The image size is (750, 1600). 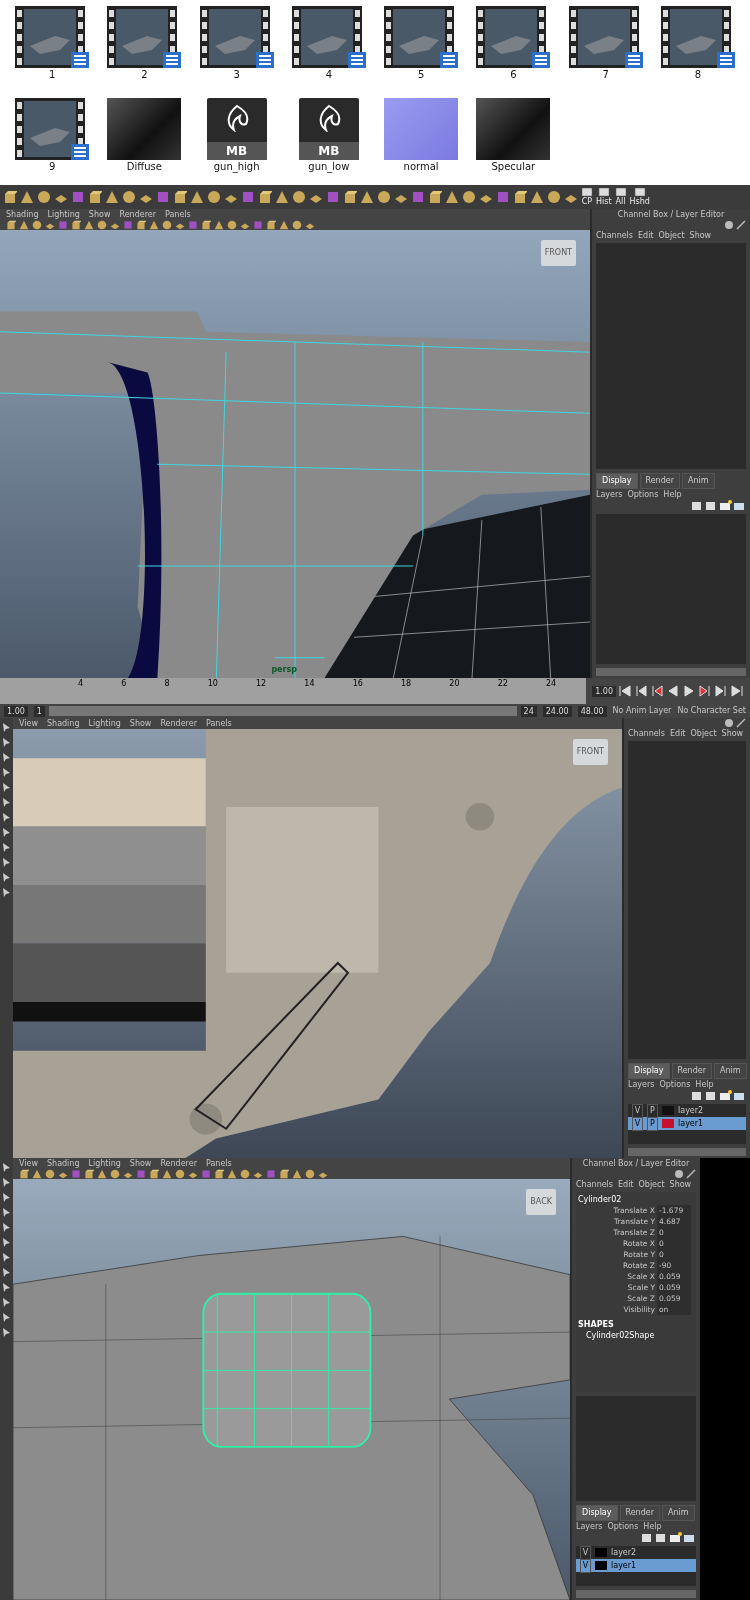 What do you see at coordinates (421, 129) in the screenshot?
I see `texture-thumbnail` at bounding box center [421, 129].